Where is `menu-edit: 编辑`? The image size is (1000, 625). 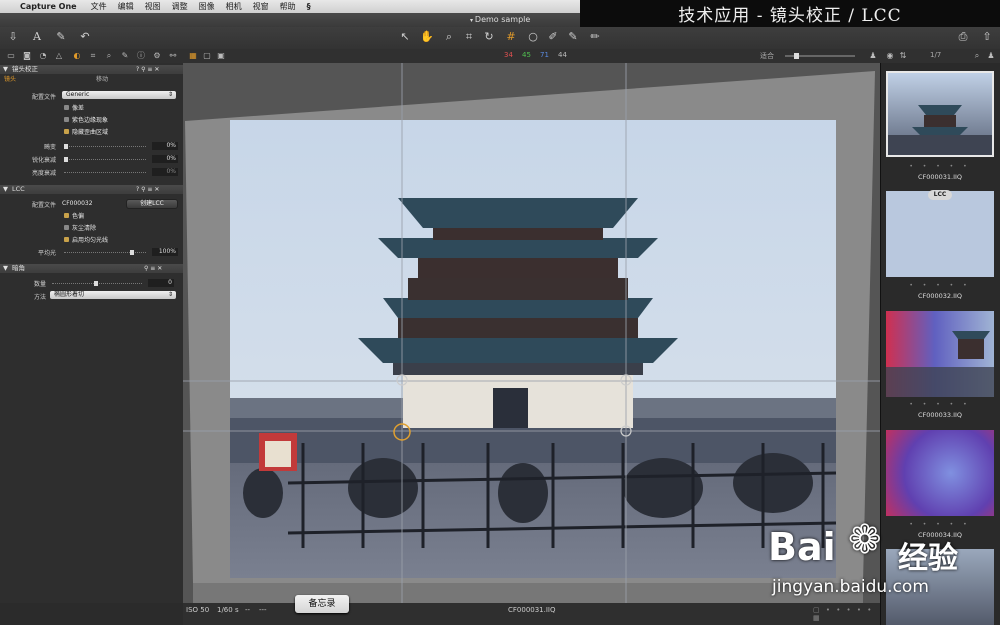
menu-edit: 编辑 is located at coordinates (126, 6).